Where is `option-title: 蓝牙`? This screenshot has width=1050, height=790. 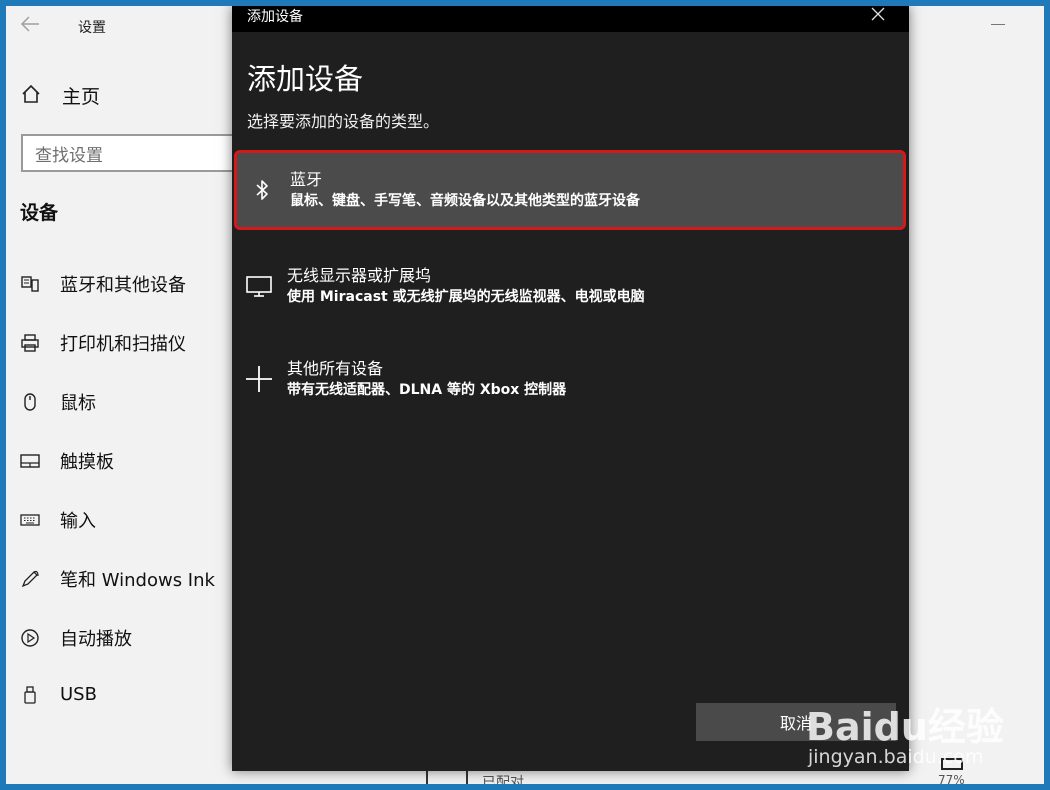
option-title: 蓝牙 is located at coordinates (306, 179).